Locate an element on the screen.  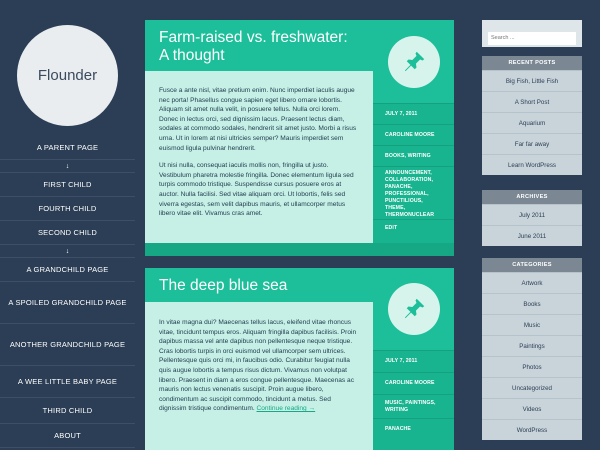
nav-item-spoiled-grandchild: A SPOILED GRANDCHILD PAGE is located at coordinates (67, 303).